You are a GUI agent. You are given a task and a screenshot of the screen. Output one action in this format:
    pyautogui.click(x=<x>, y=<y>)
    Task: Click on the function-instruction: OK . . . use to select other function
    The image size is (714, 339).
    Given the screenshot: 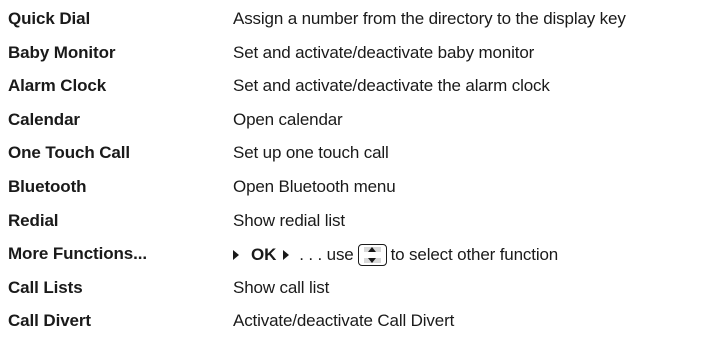 What is the action you would take?
    pyautogui.click(x=396, y=255)
    